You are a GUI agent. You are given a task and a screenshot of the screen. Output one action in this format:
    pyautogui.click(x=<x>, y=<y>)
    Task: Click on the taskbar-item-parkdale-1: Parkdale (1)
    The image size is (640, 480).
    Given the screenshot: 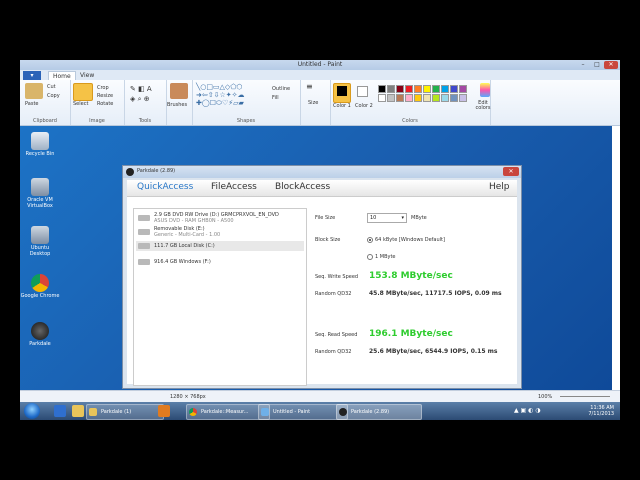 What is the action you would take?
    pyautogui.click(x=125, y=412)
    